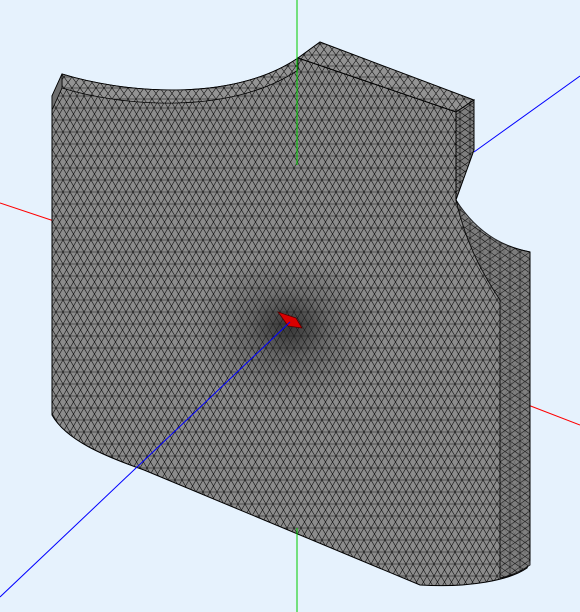 The width and height of the screenshot is (580, 612). Describe the element at coordinates (526, 114) in the screenshot. I see `z-axis-line-upper` at that location.